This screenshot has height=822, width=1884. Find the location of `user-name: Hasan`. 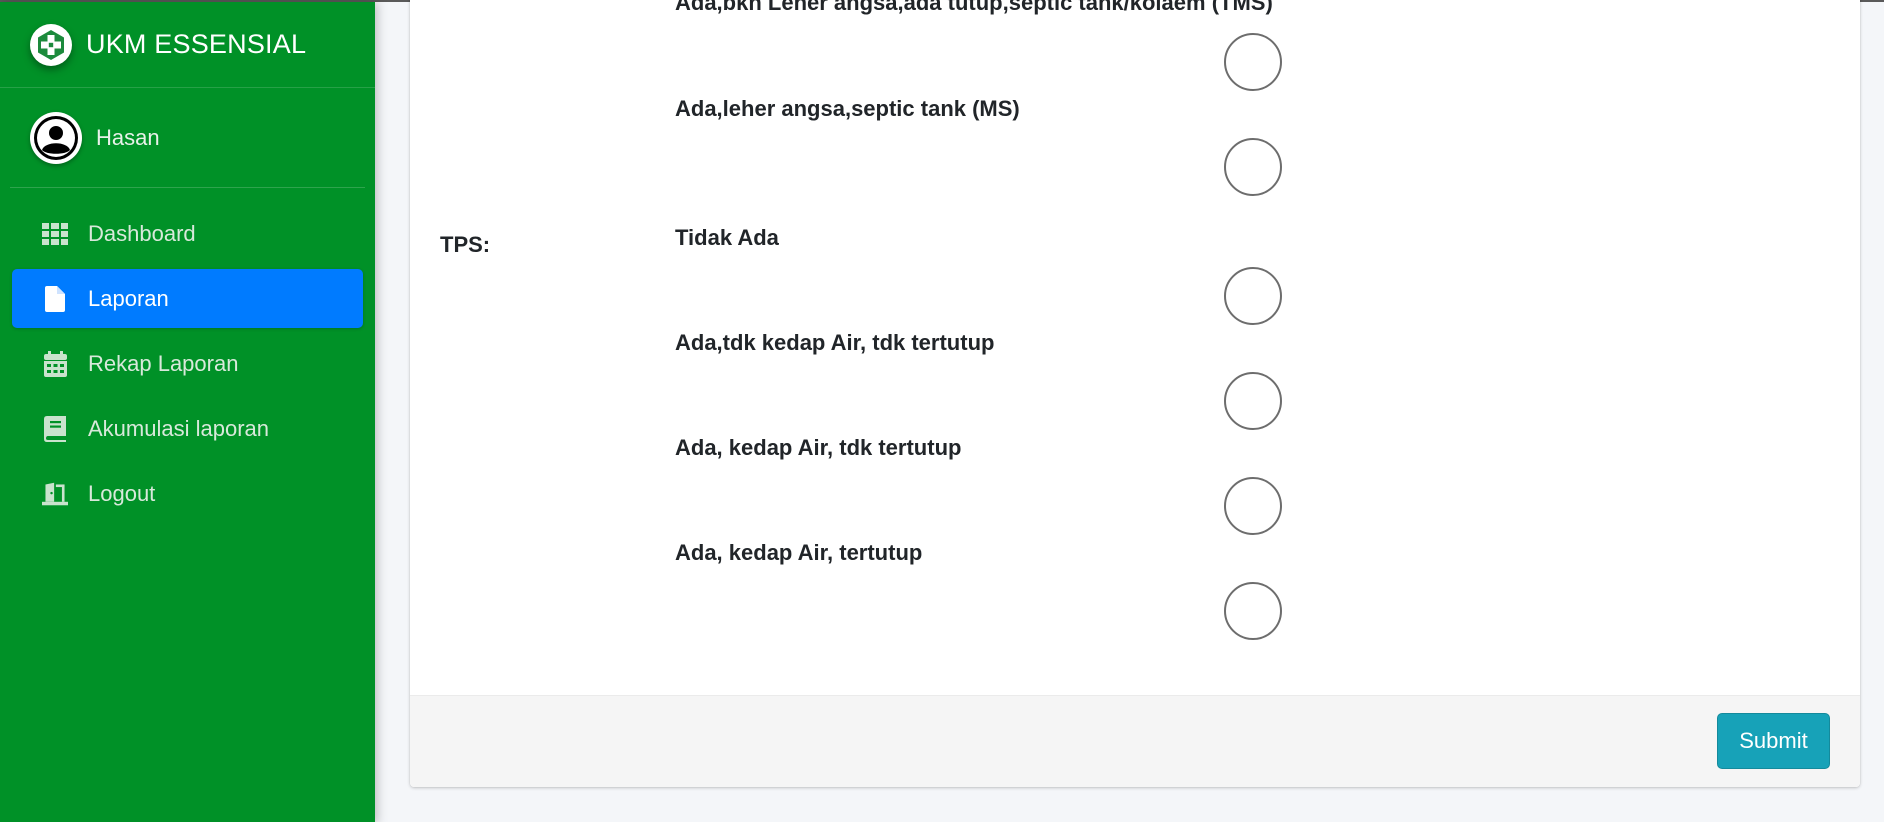

user-name: Hasan is located at coordinates (128, 138).